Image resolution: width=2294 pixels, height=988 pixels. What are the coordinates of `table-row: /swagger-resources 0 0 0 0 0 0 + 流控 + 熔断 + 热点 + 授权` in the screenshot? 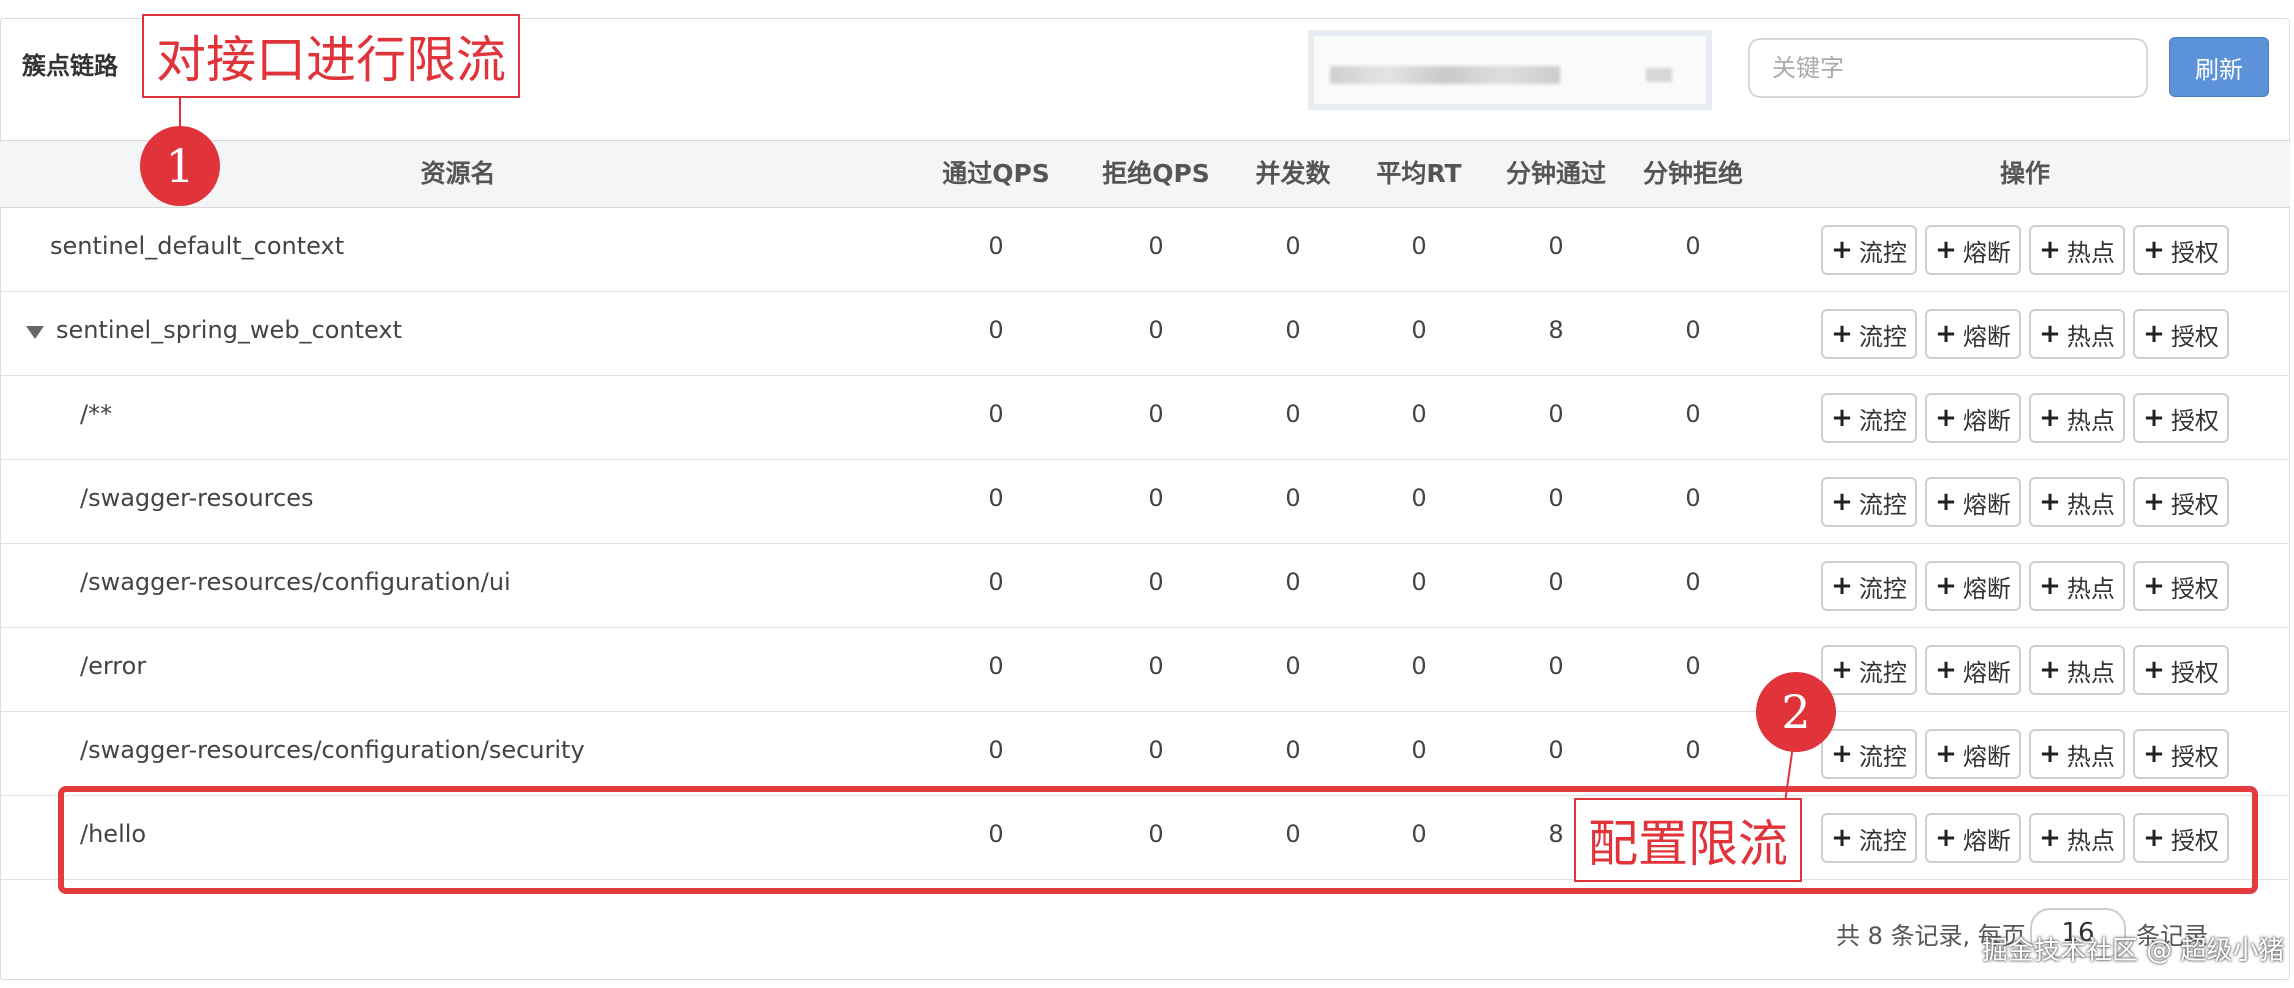 It's located at (1145, 502).